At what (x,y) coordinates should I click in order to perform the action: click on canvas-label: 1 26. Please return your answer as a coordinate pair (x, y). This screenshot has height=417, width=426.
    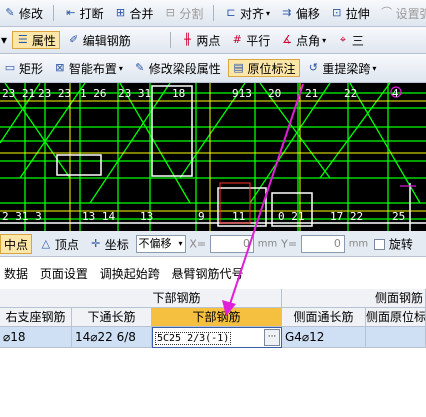
    Looking at the image, I should click on (93, 93).